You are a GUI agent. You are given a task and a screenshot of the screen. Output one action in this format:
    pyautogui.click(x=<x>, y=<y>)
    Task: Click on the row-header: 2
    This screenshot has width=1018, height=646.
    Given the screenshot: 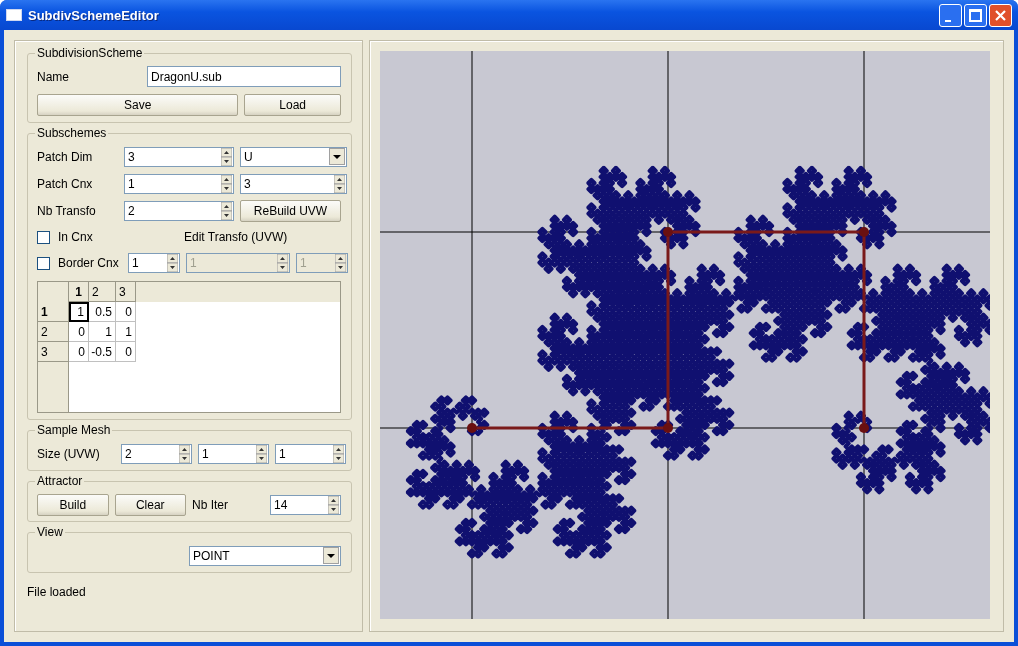 What is the action you would take?
    pyautogui.click(x=53, y=332)
    